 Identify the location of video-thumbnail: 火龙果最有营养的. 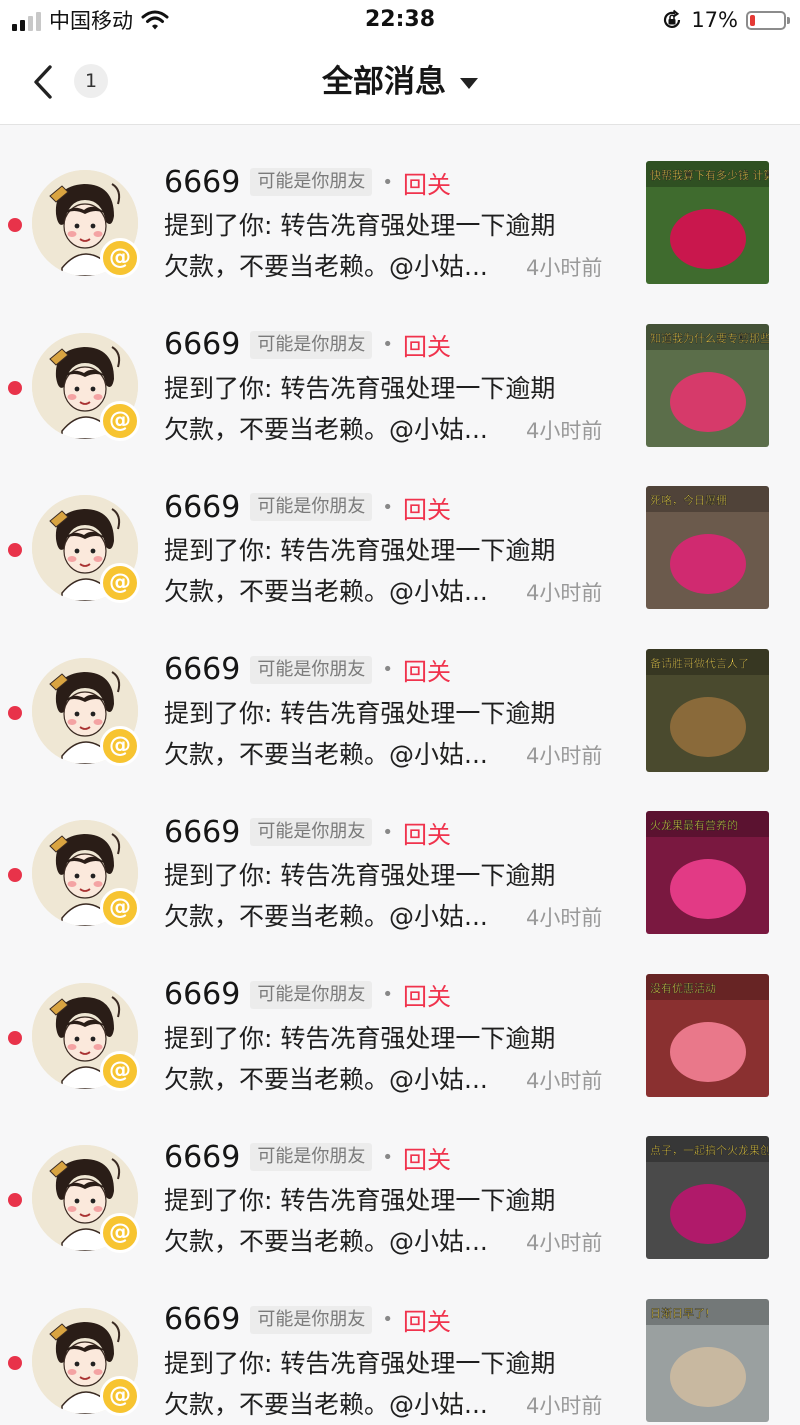
(707, 872).